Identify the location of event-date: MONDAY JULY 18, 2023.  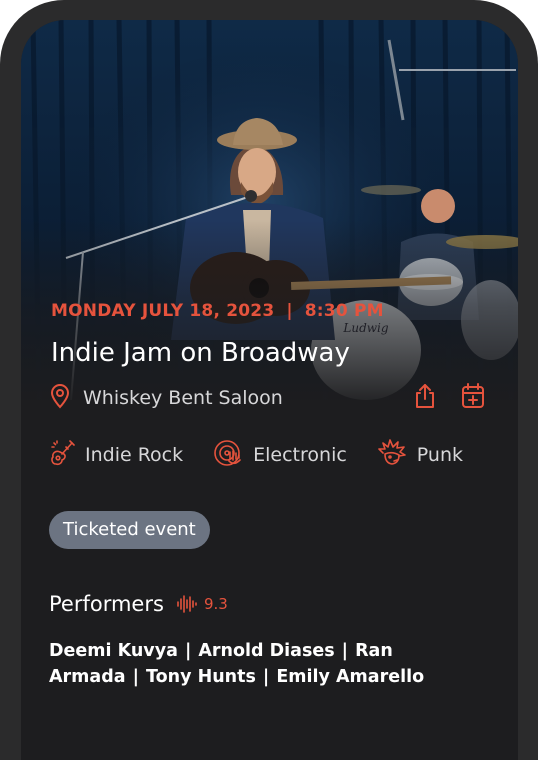
(163, 311).